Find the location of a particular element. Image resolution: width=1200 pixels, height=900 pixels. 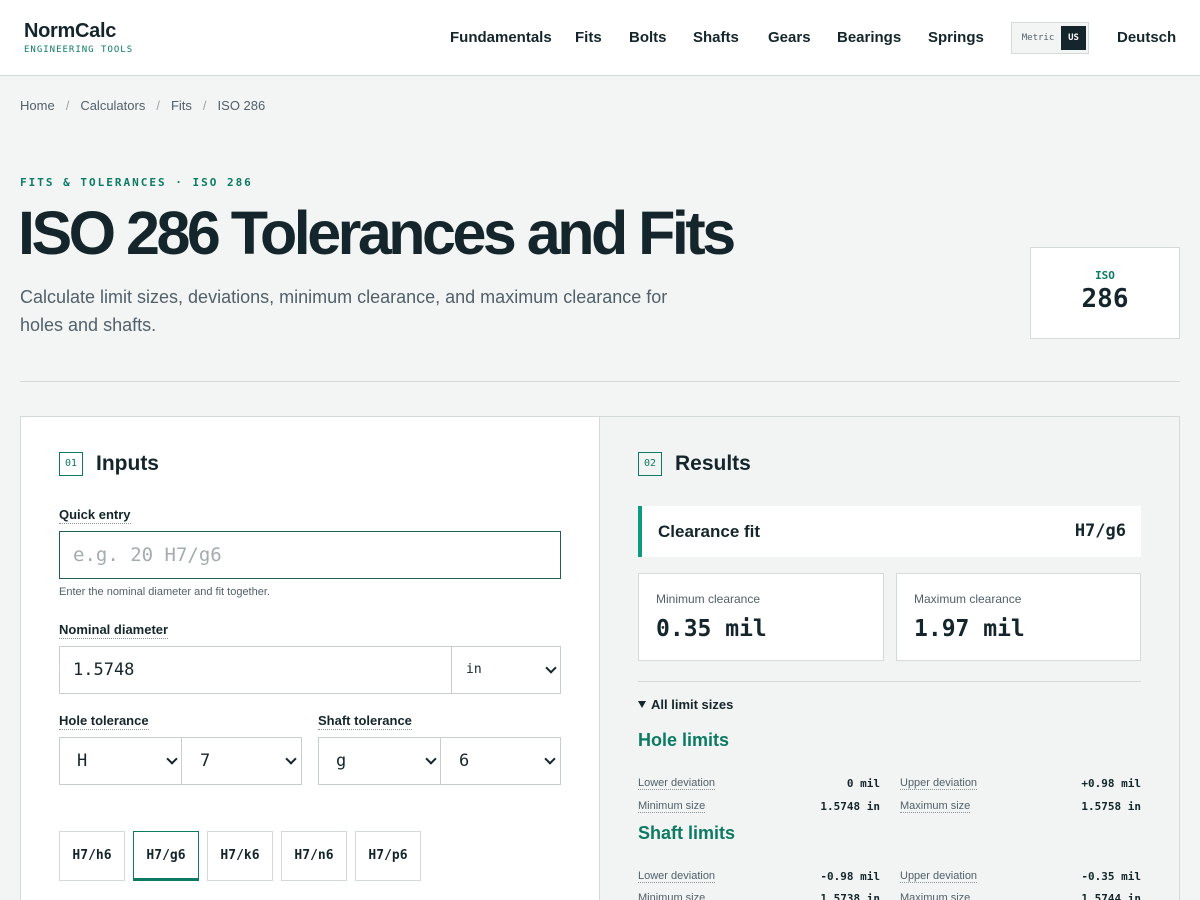

hole-letter-value: H is located at coordinates (82, 761).